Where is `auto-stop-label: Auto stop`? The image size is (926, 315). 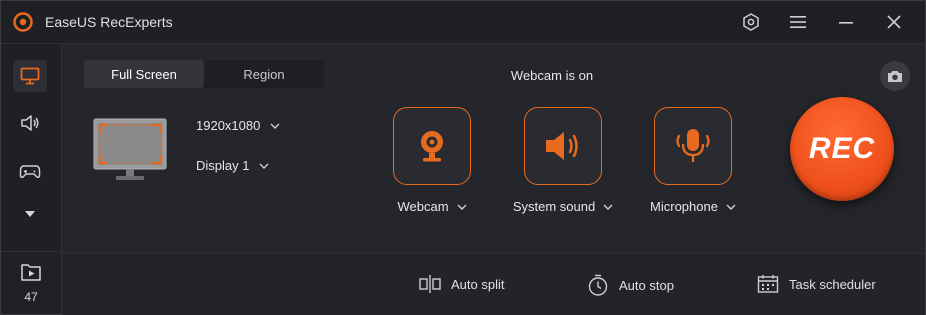
auto-stop-label: Auto stop is located at coordinates (646, 285).